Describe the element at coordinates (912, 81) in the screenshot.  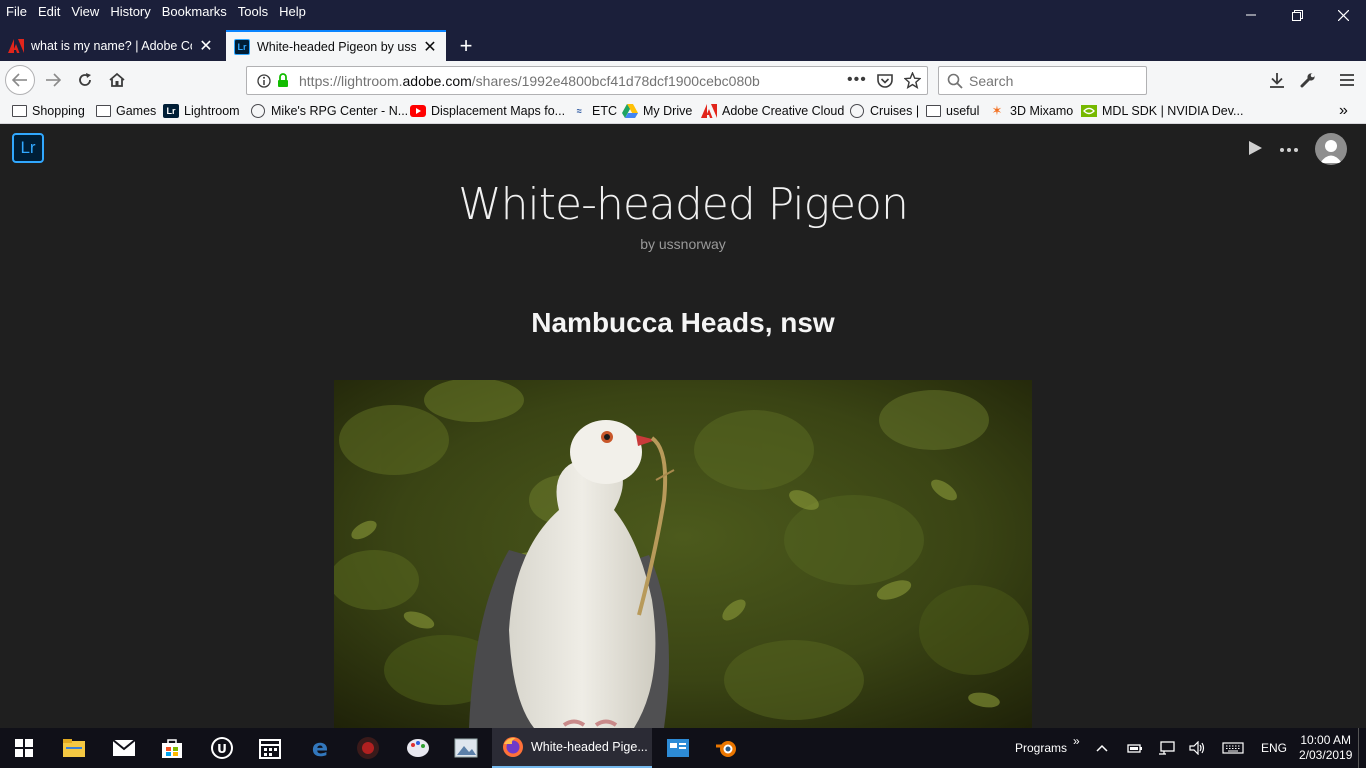
I see `bookmark-star-icon` at that location.